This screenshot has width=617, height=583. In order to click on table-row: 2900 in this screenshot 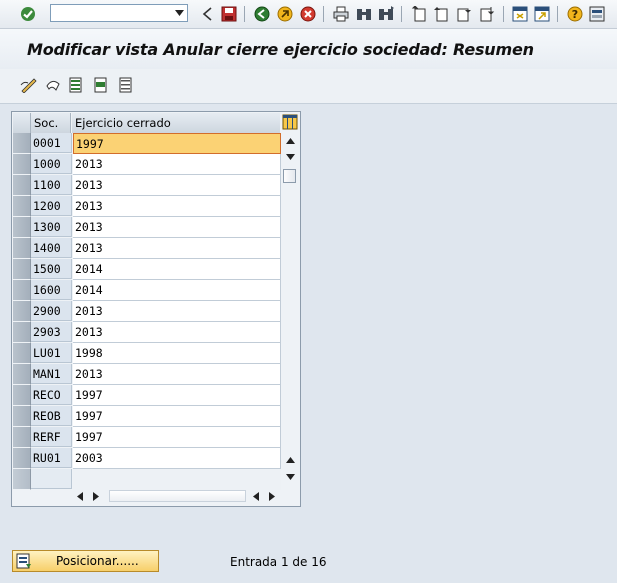, I will do `click(147, 311)`.